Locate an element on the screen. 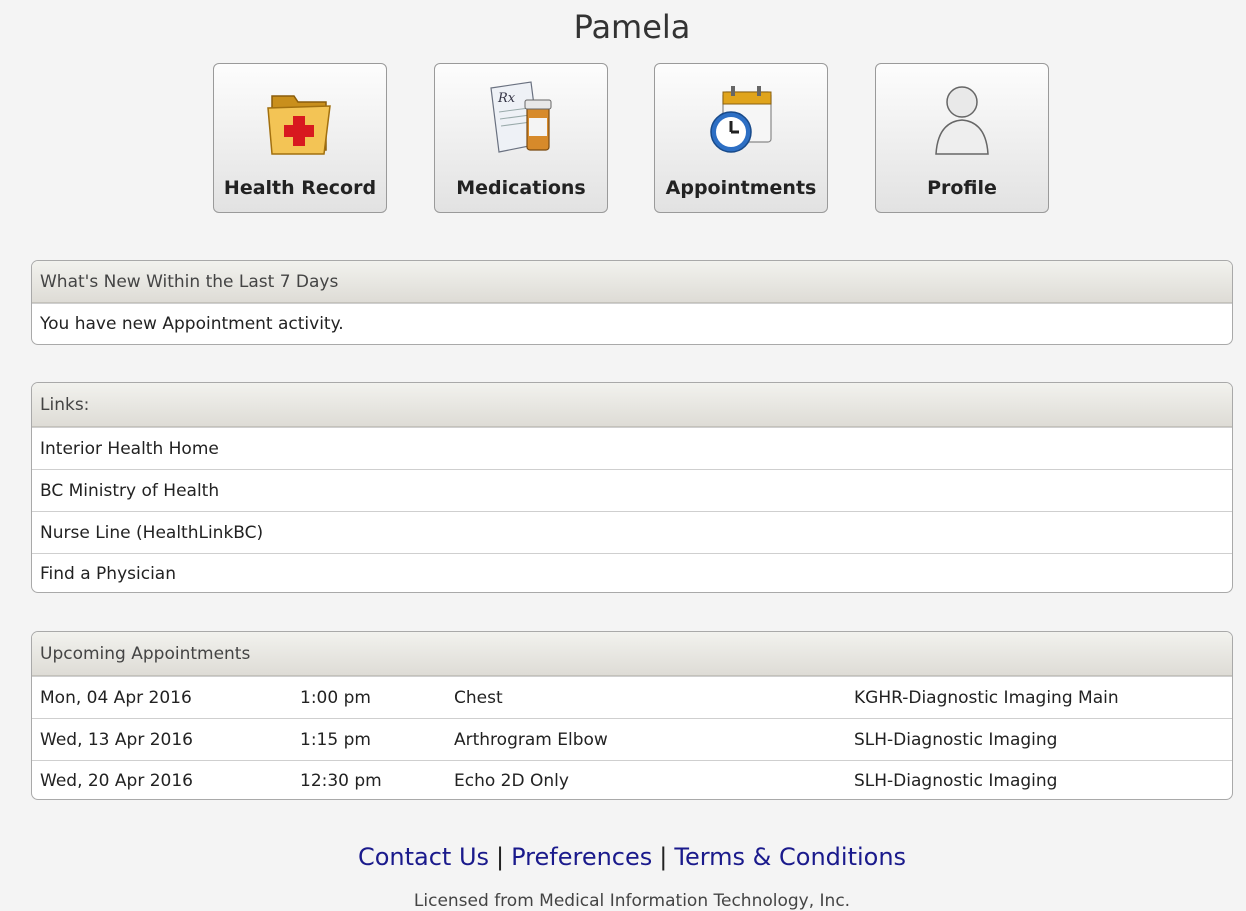 The width and height of the screenshot is (1246, 911). appointment-exam: Chest is located at coordinates (478, 698).